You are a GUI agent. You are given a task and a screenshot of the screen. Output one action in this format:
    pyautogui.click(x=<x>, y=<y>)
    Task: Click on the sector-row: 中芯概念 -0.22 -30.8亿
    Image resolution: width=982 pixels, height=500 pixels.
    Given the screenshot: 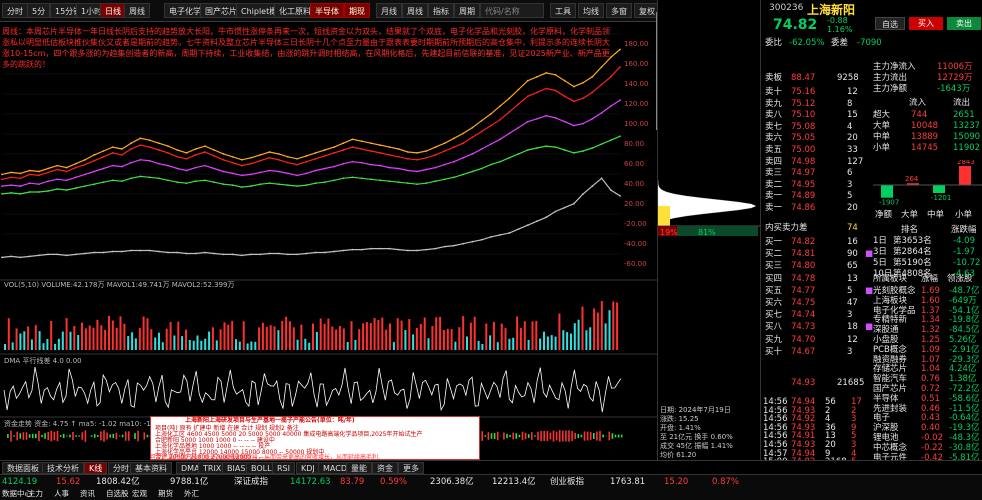 What is the action you would take?
    pyautogui.click(x=927, y=448)
    